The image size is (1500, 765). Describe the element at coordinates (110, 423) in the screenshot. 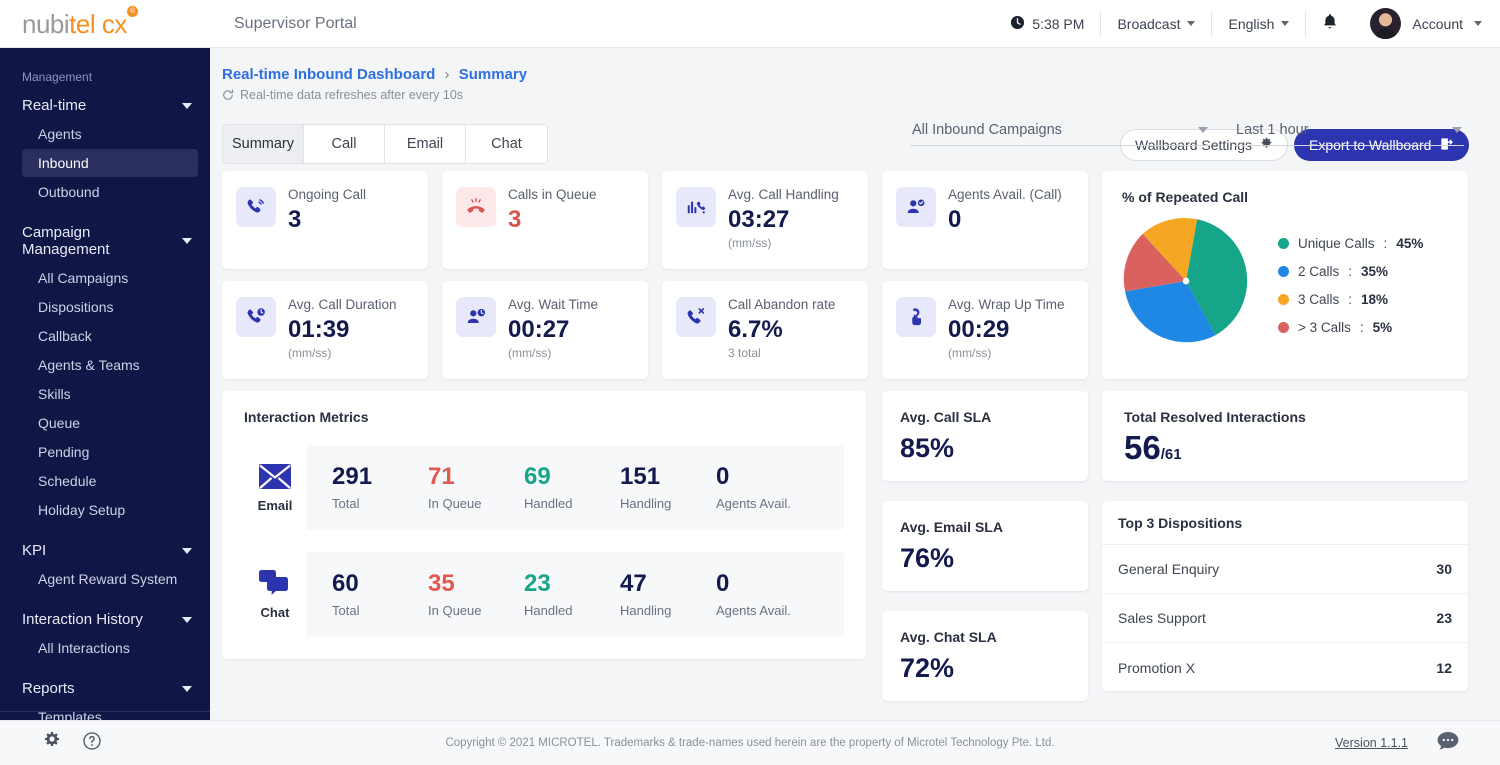

I see `sidebar-item-queue: Queue` at that location.